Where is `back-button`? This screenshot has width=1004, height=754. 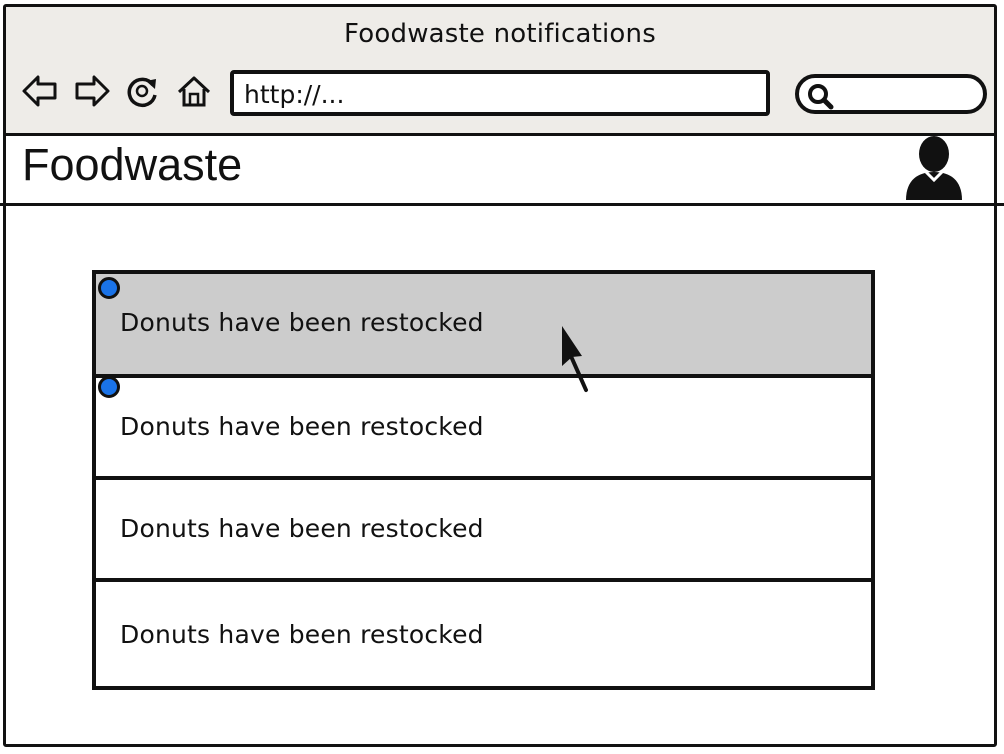 back-button is located at coordinates (40, 91).